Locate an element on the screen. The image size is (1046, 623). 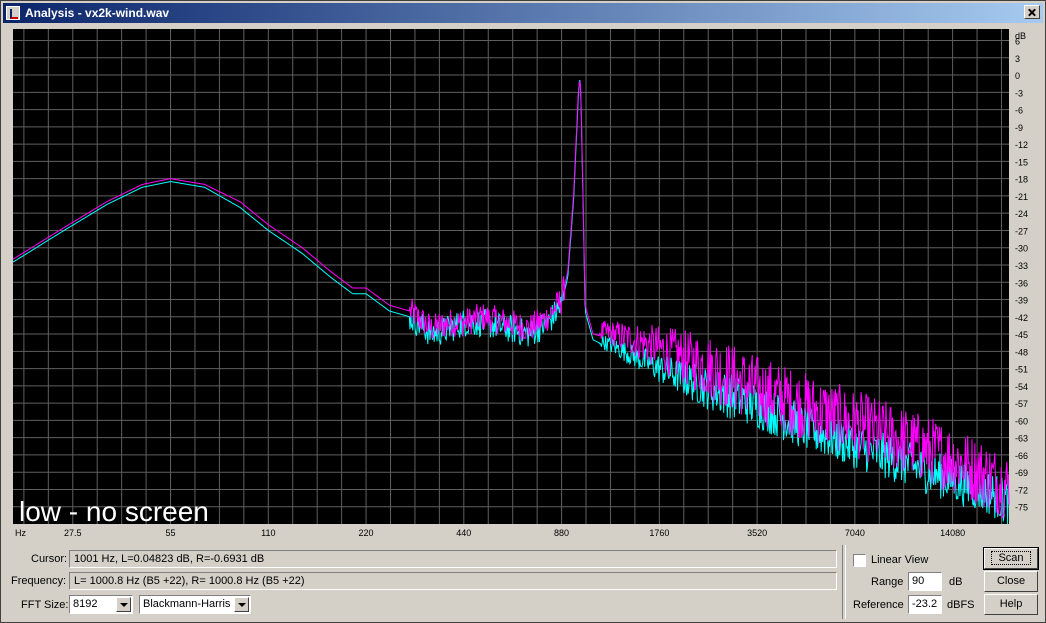
y-tick-label: 3 is located at coordinates (1017, 59).